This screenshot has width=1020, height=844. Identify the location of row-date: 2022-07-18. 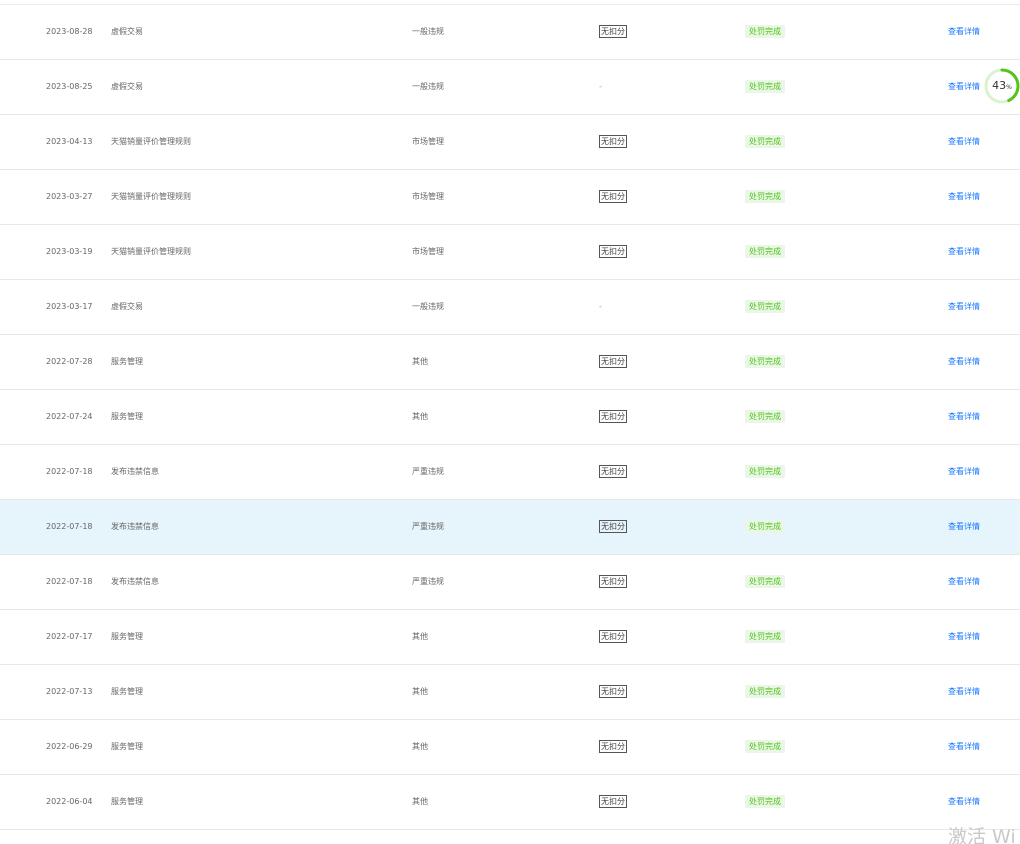
(69, 526).